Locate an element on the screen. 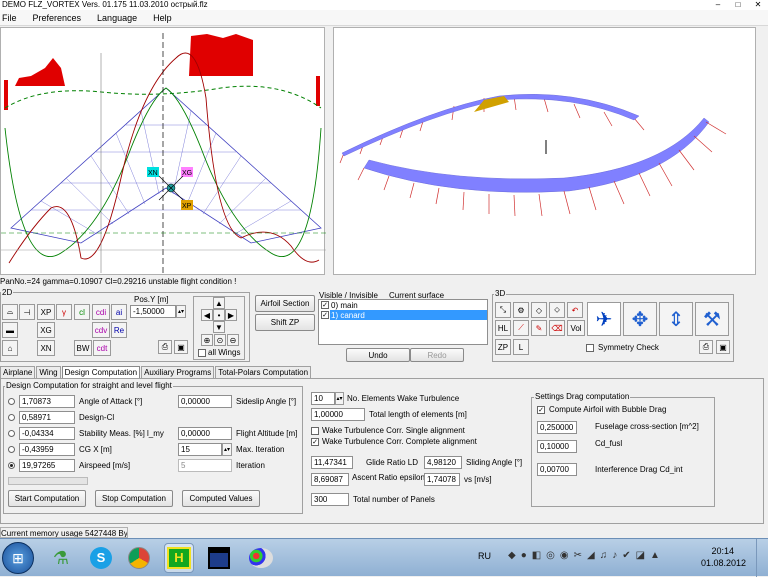 This screenshot has height=577, width=768. show-desktop-button is located at coordinates (762, 558).